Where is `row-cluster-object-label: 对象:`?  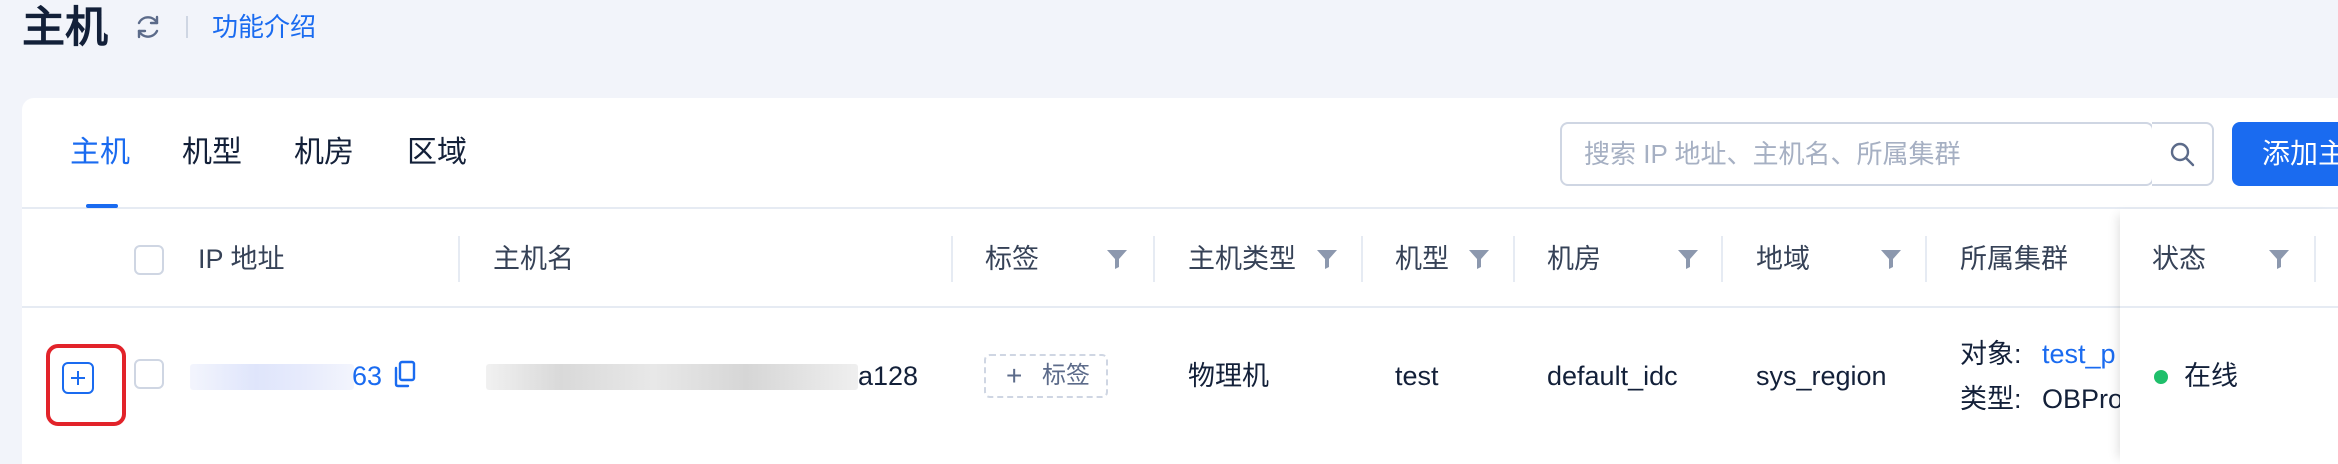 row-cluster-object-label: 对象: is located at coordinates (1991, 354).